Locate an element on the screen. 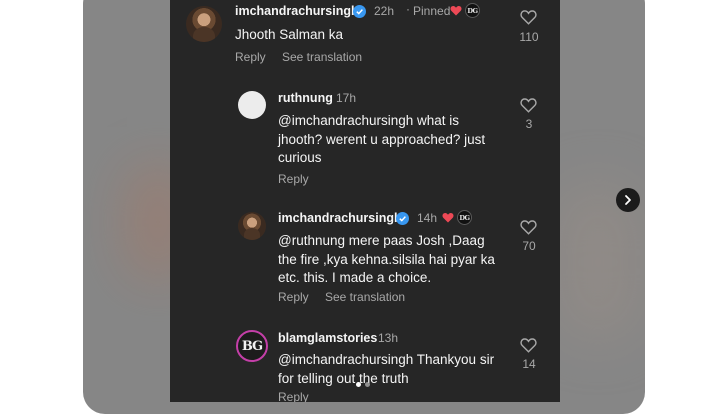  comment-text-line: @imchandrachursingh what is is located at coordinates (369, 120).